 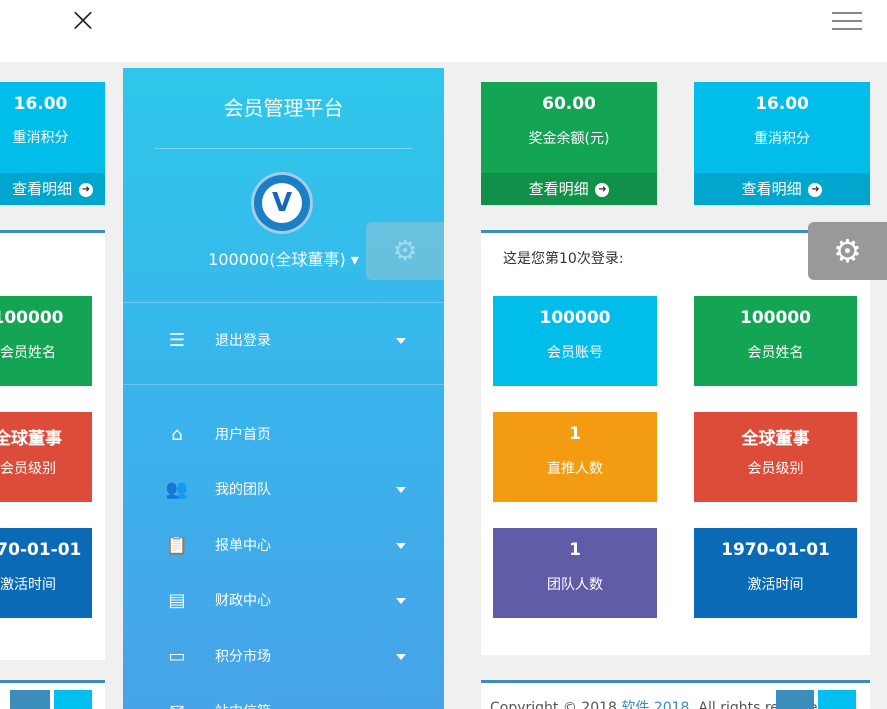 What do you see at coordinates (782, 143) in the screenshot?
I see `card-consume-points: 16.00 重消积分 查看明细 ➜` at bounding box center [782, 143].